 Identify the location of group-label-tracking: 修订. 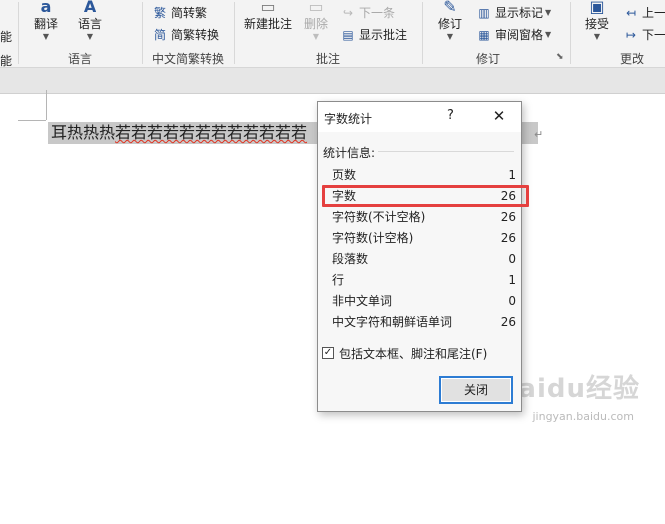
(488, 59).